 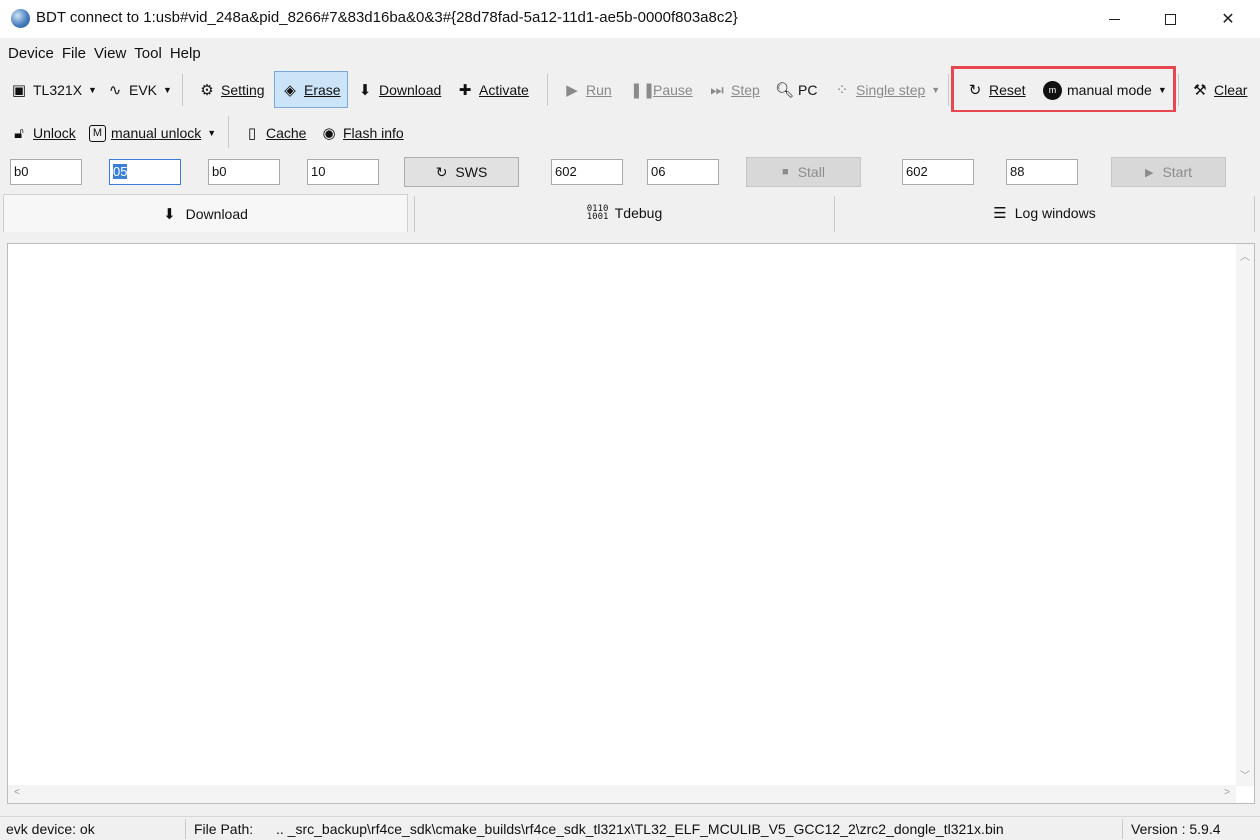 I want to click on pc-label: PC, so click(x=808, y=90).